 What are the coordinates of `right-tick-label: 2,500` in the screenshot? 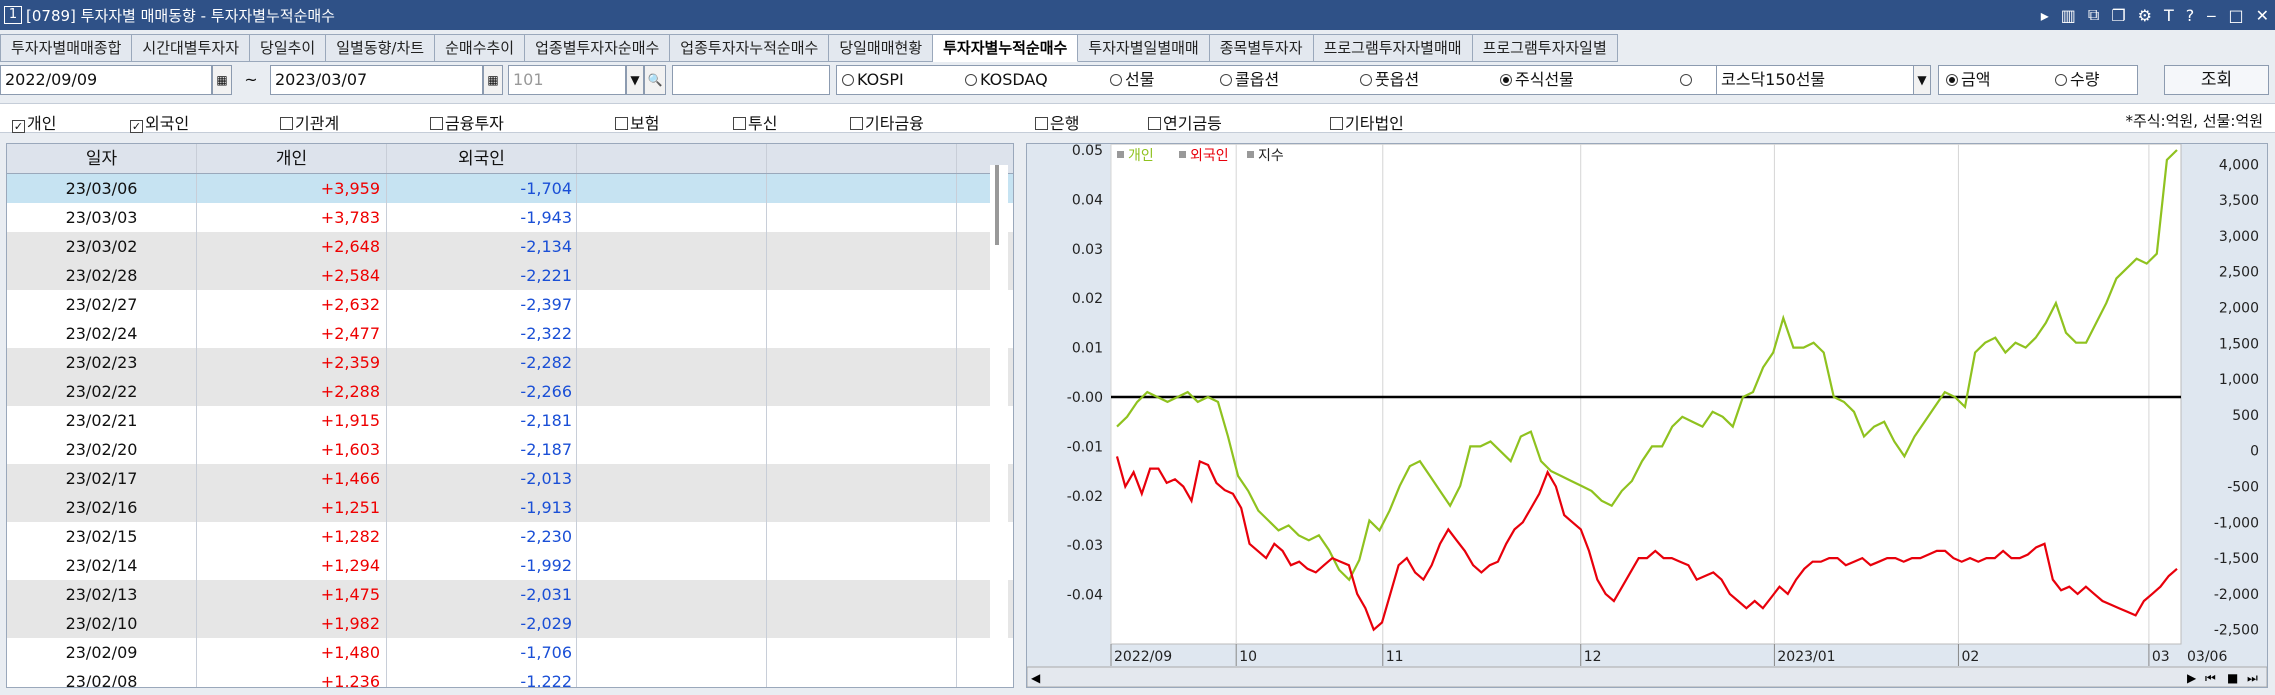 It's located at (2239, 273).